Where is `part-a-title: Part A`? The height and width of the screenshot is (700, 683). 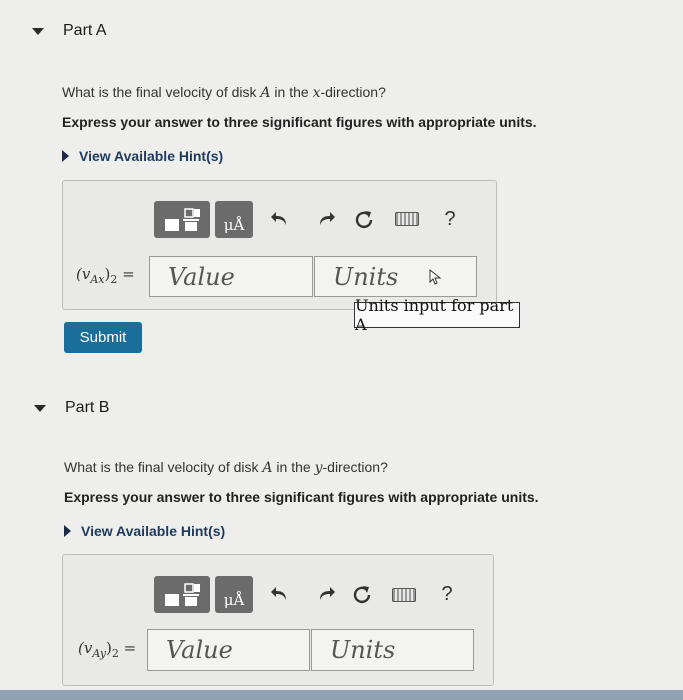
part-a-title: Part A is located at coordinates (85, 31).